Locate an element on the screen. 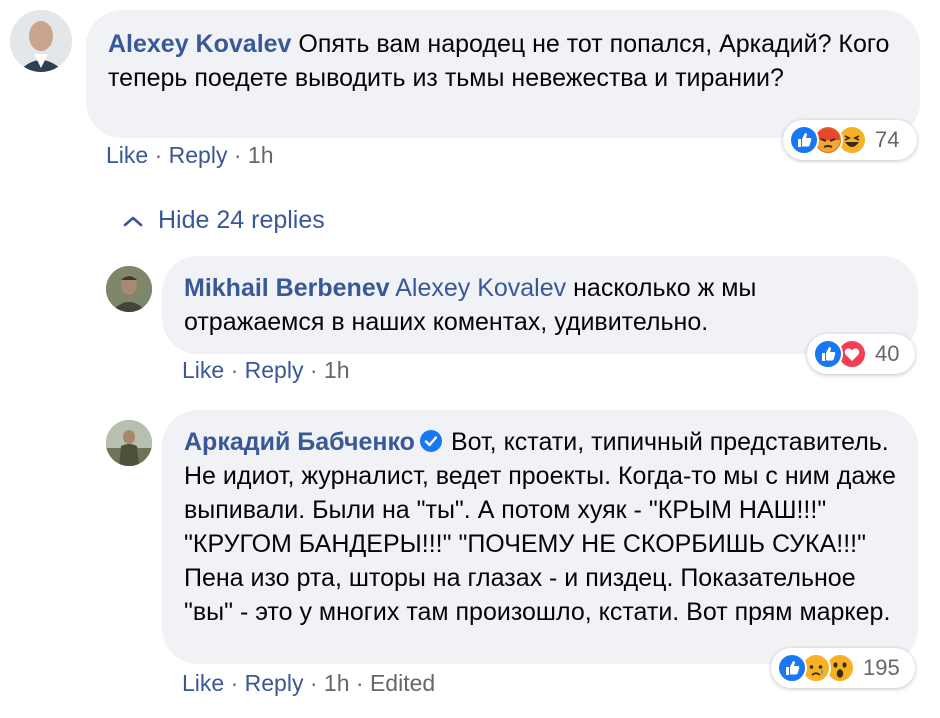  comment-actions: Like · Reply · 1h is located at coordinates (190, 155).